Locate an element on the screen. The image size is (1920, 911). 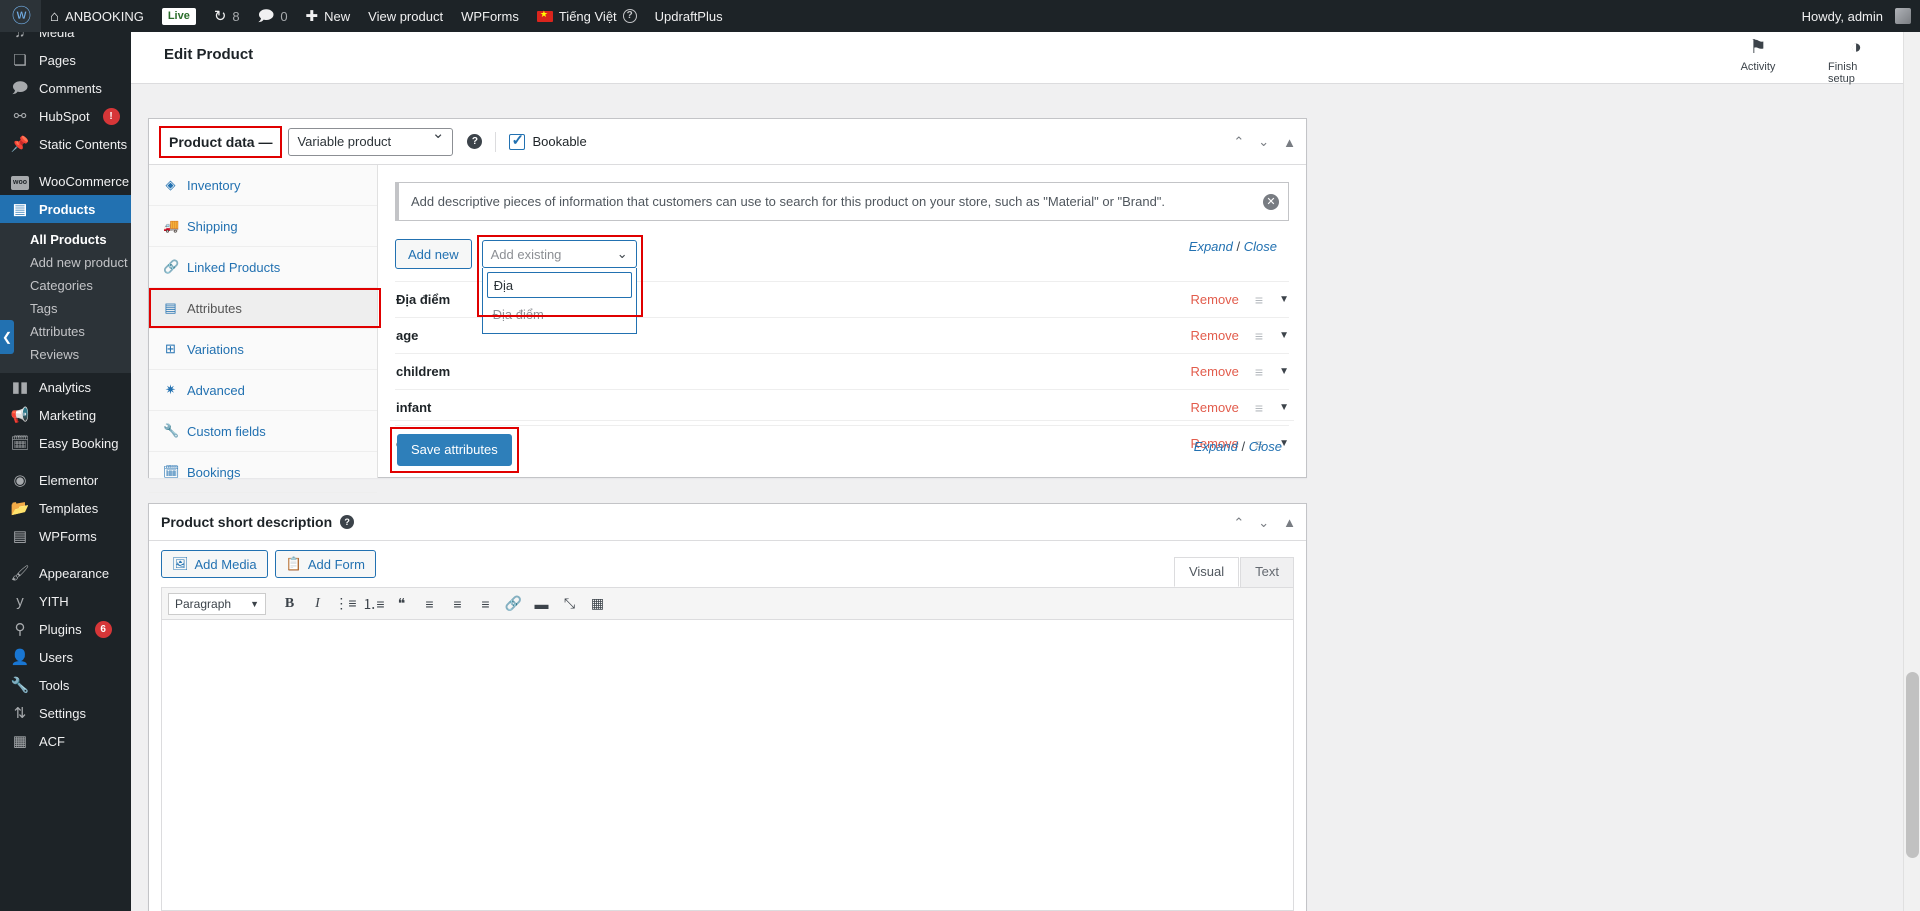
product-type-select: Variable product is located at coordinates (371, 141).